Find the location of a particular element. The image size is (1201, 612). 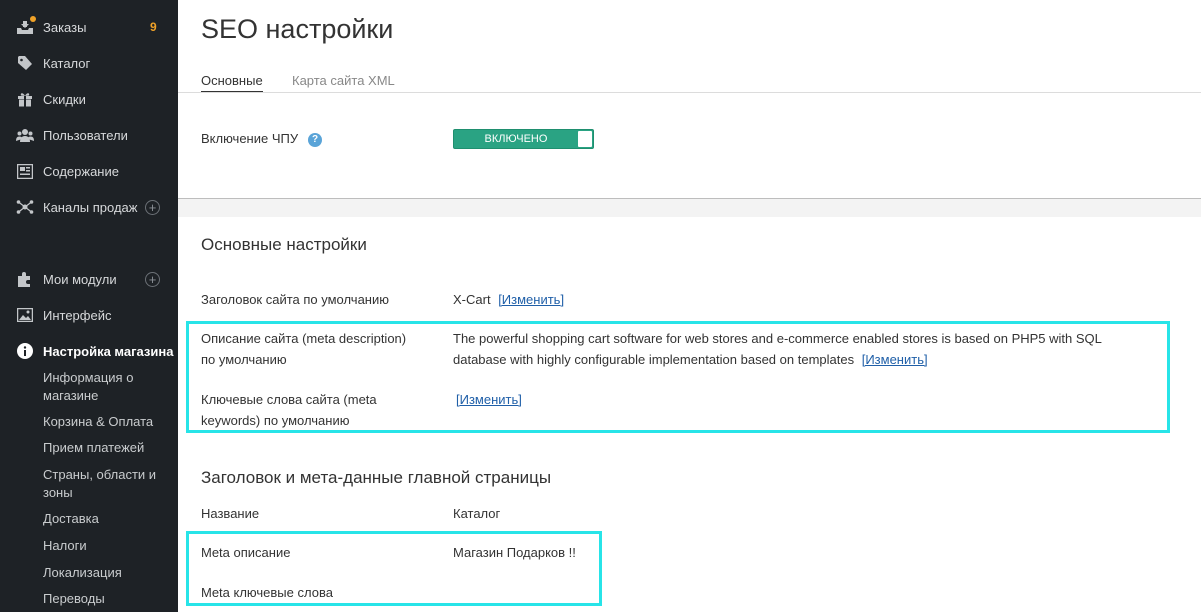

sidebar-item-catalog: Каталог is located at coordinates (89, 63).